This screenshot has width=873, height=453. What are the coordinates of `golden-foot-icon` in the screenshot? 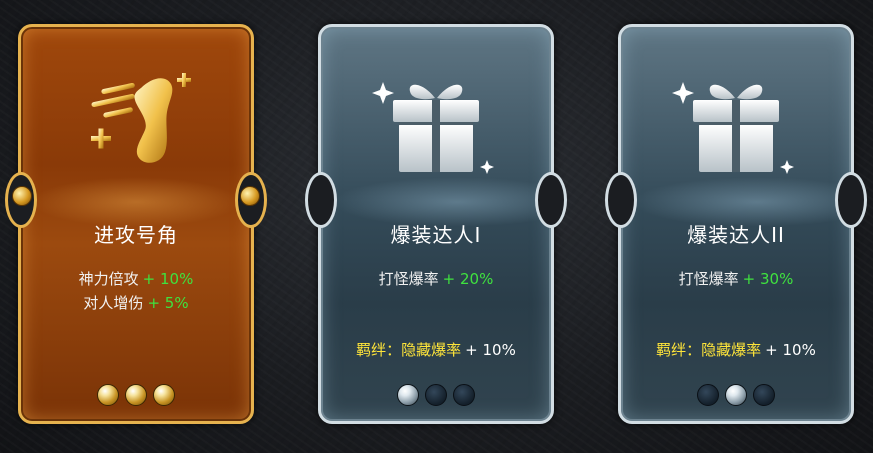 It's located at (136, 120).